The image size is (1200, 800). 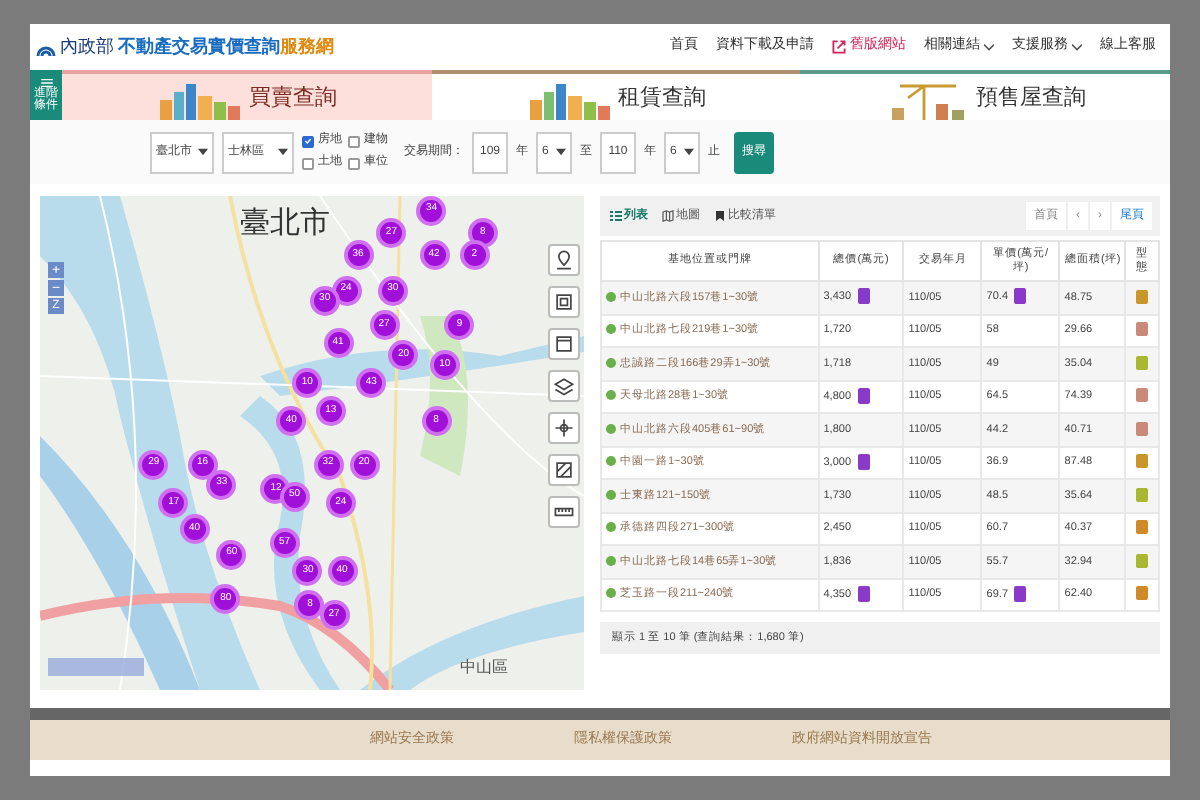 What do you see at coordinates (285, 224) in the screenshot?
I see `city-label: 臺北市` at bounding box center [285, 224].